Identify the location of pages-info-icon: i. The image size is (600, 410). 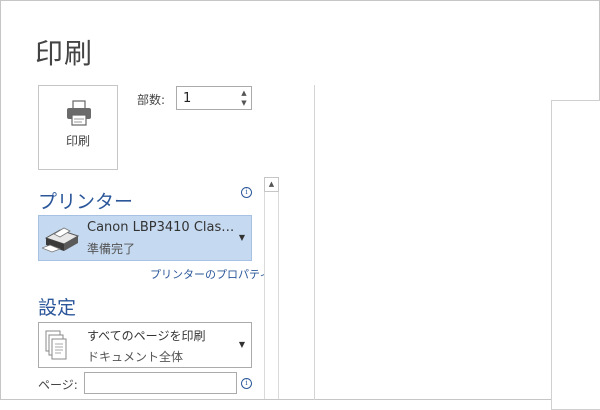
(246, 383).